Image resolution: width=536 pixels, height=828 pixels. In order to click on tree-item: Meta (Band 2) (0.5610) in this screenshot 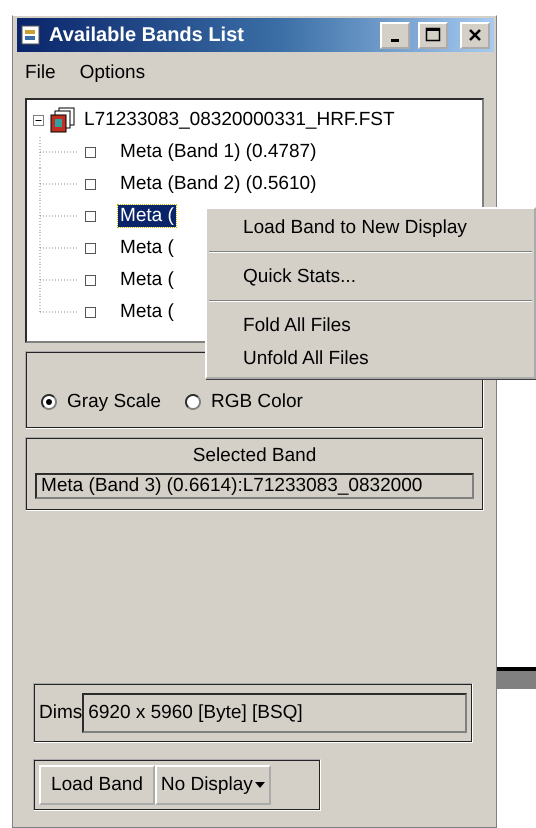, I will do `click(218, 184)`.